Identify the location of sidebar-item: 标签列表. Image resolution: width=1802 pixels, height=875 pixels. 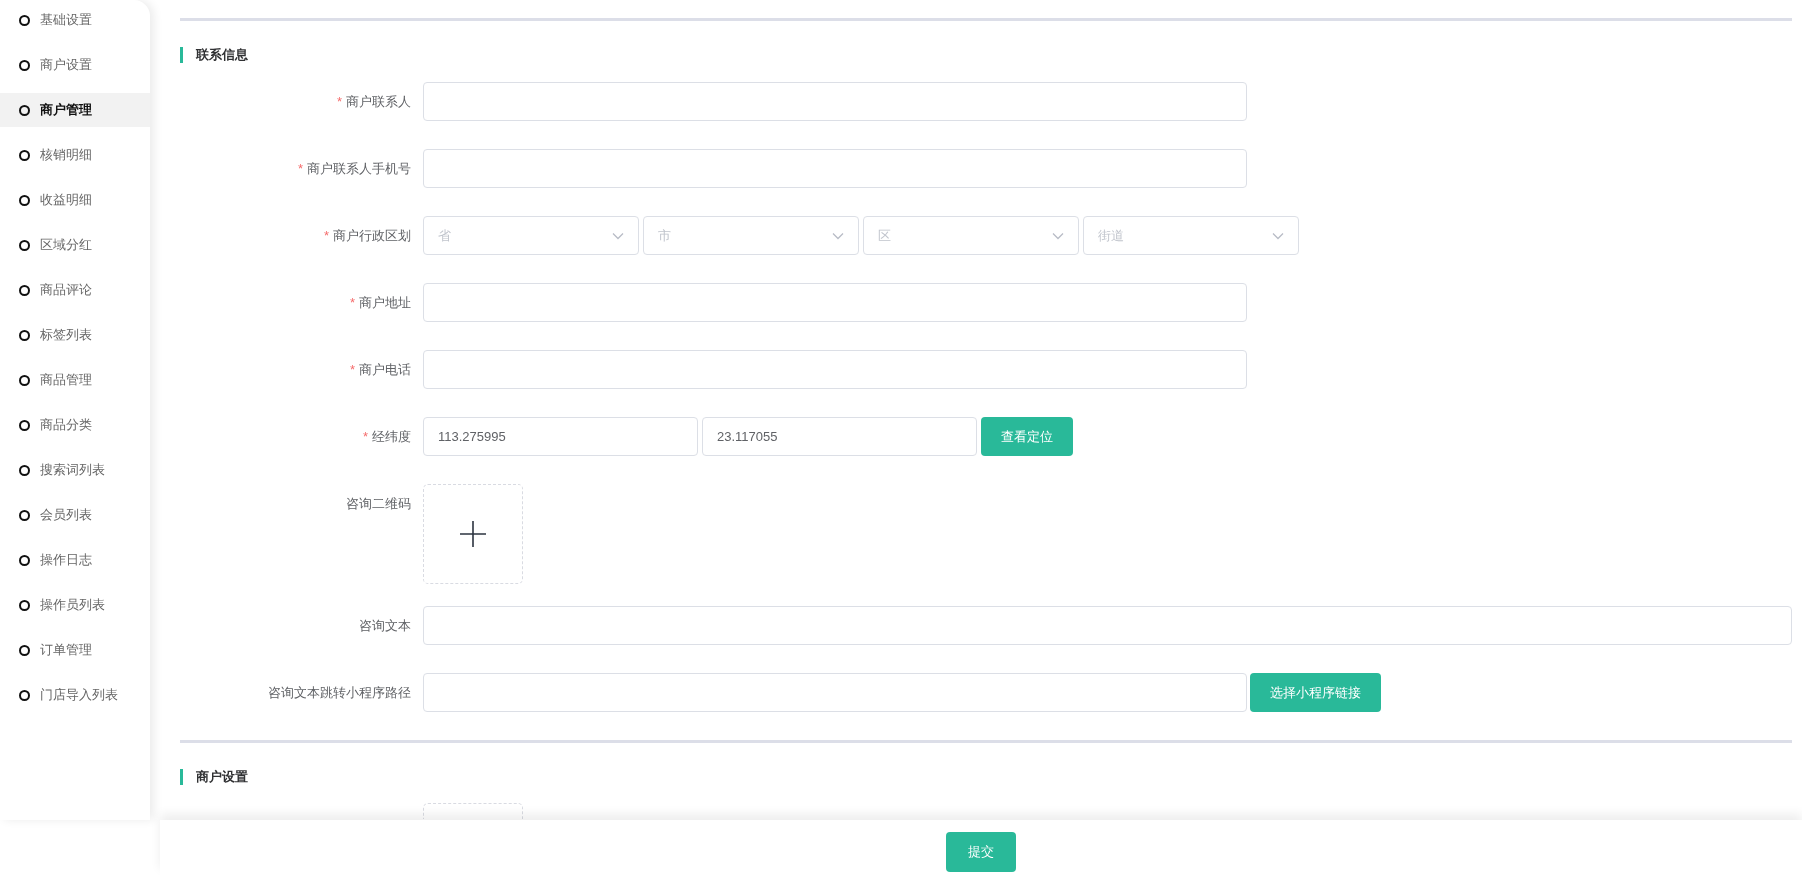
(75, 335).